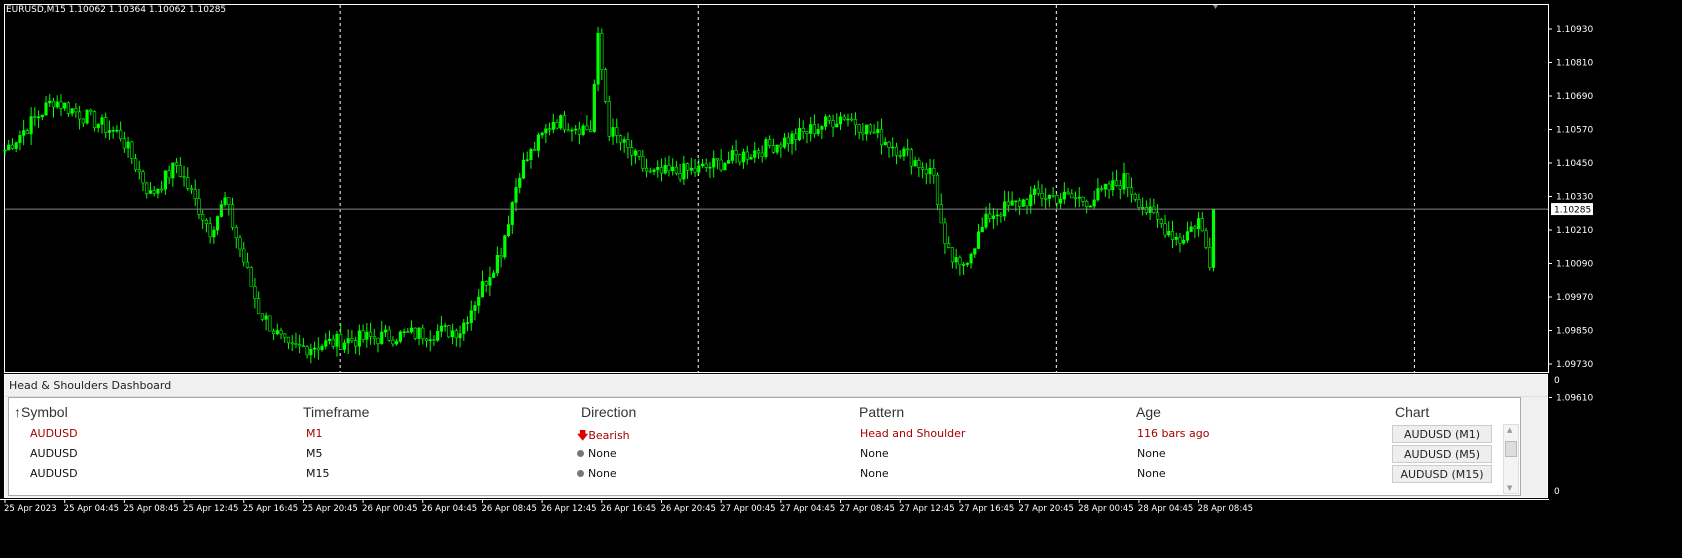 Image resolution: width=1682 pixels, height=558 pixels. What do you see at coordinates (628, 509) in the screenshot?
I see `x-tick-label: 26 Apr 16:45` at bounding box center [628, 509].